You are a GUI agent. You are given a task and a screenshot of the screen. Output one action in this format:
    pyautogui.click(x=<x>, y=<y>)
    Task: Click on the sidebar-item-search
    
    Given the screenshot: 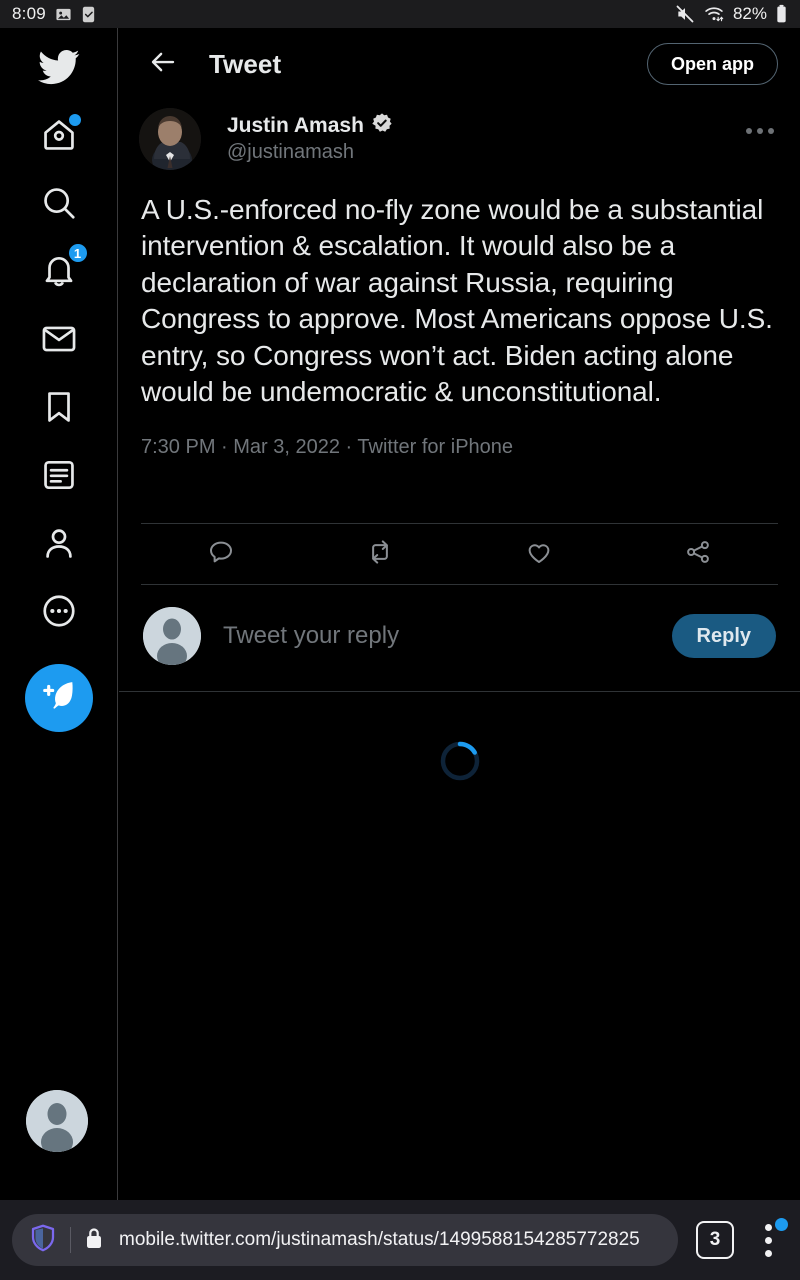 What is the action you would take?
    pyautogui.click(x=59, y=205)
    